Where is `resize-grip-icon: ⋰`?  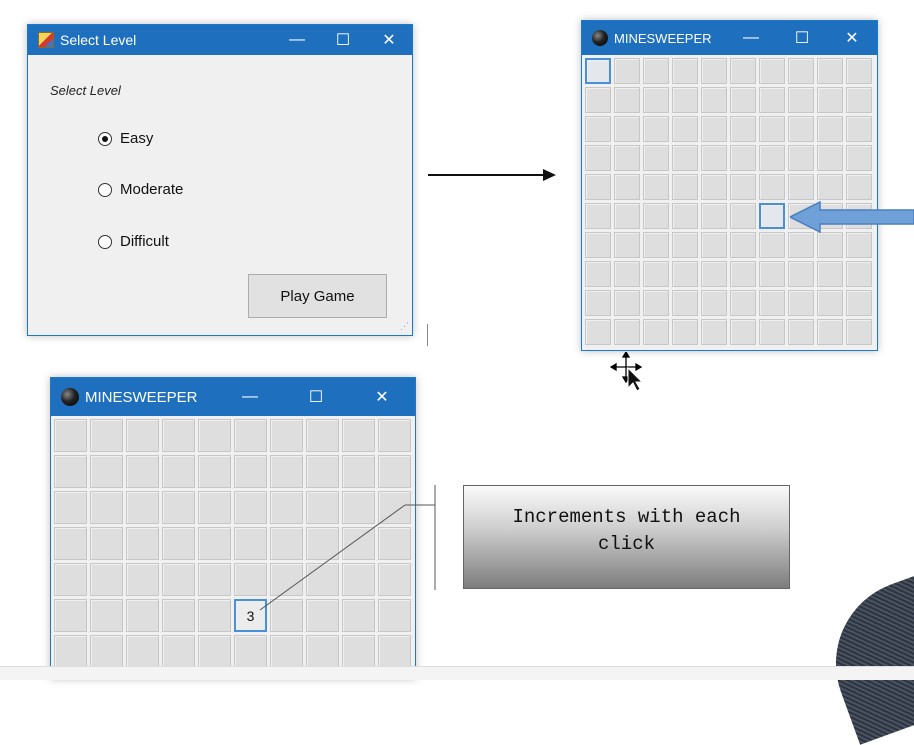 resize-grip-icon: ⋰ is located at coordinates (404, 326).